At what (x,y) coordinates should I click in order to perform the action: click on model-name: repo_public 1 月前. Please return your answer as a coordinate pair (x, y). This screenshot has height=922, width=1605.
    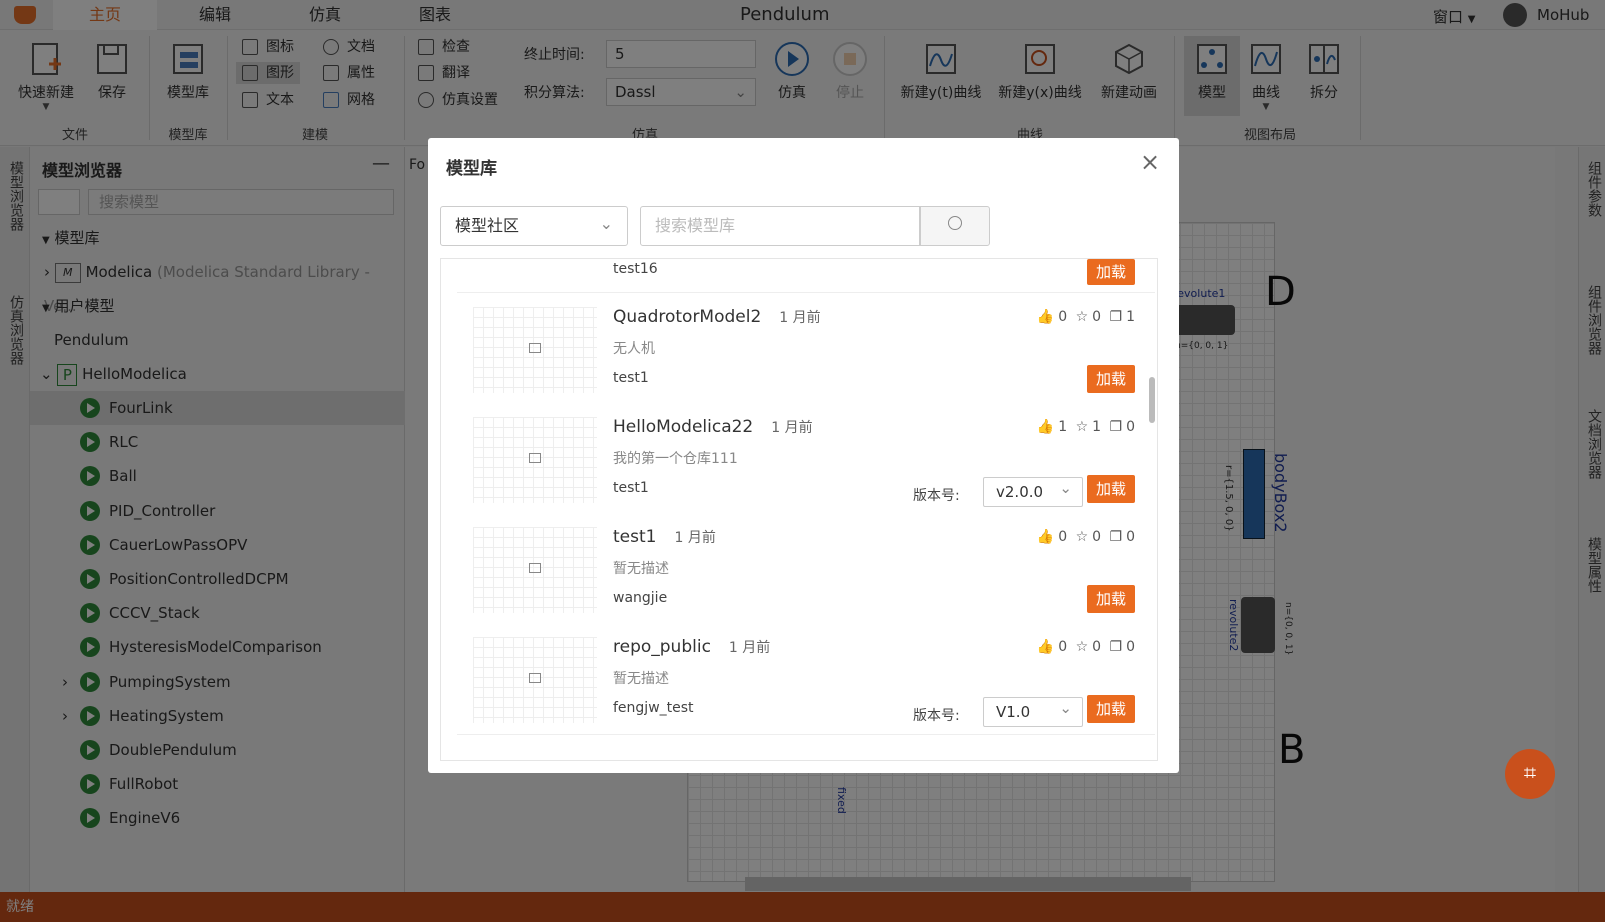
    Looking at the image, I should click on (691, 647).